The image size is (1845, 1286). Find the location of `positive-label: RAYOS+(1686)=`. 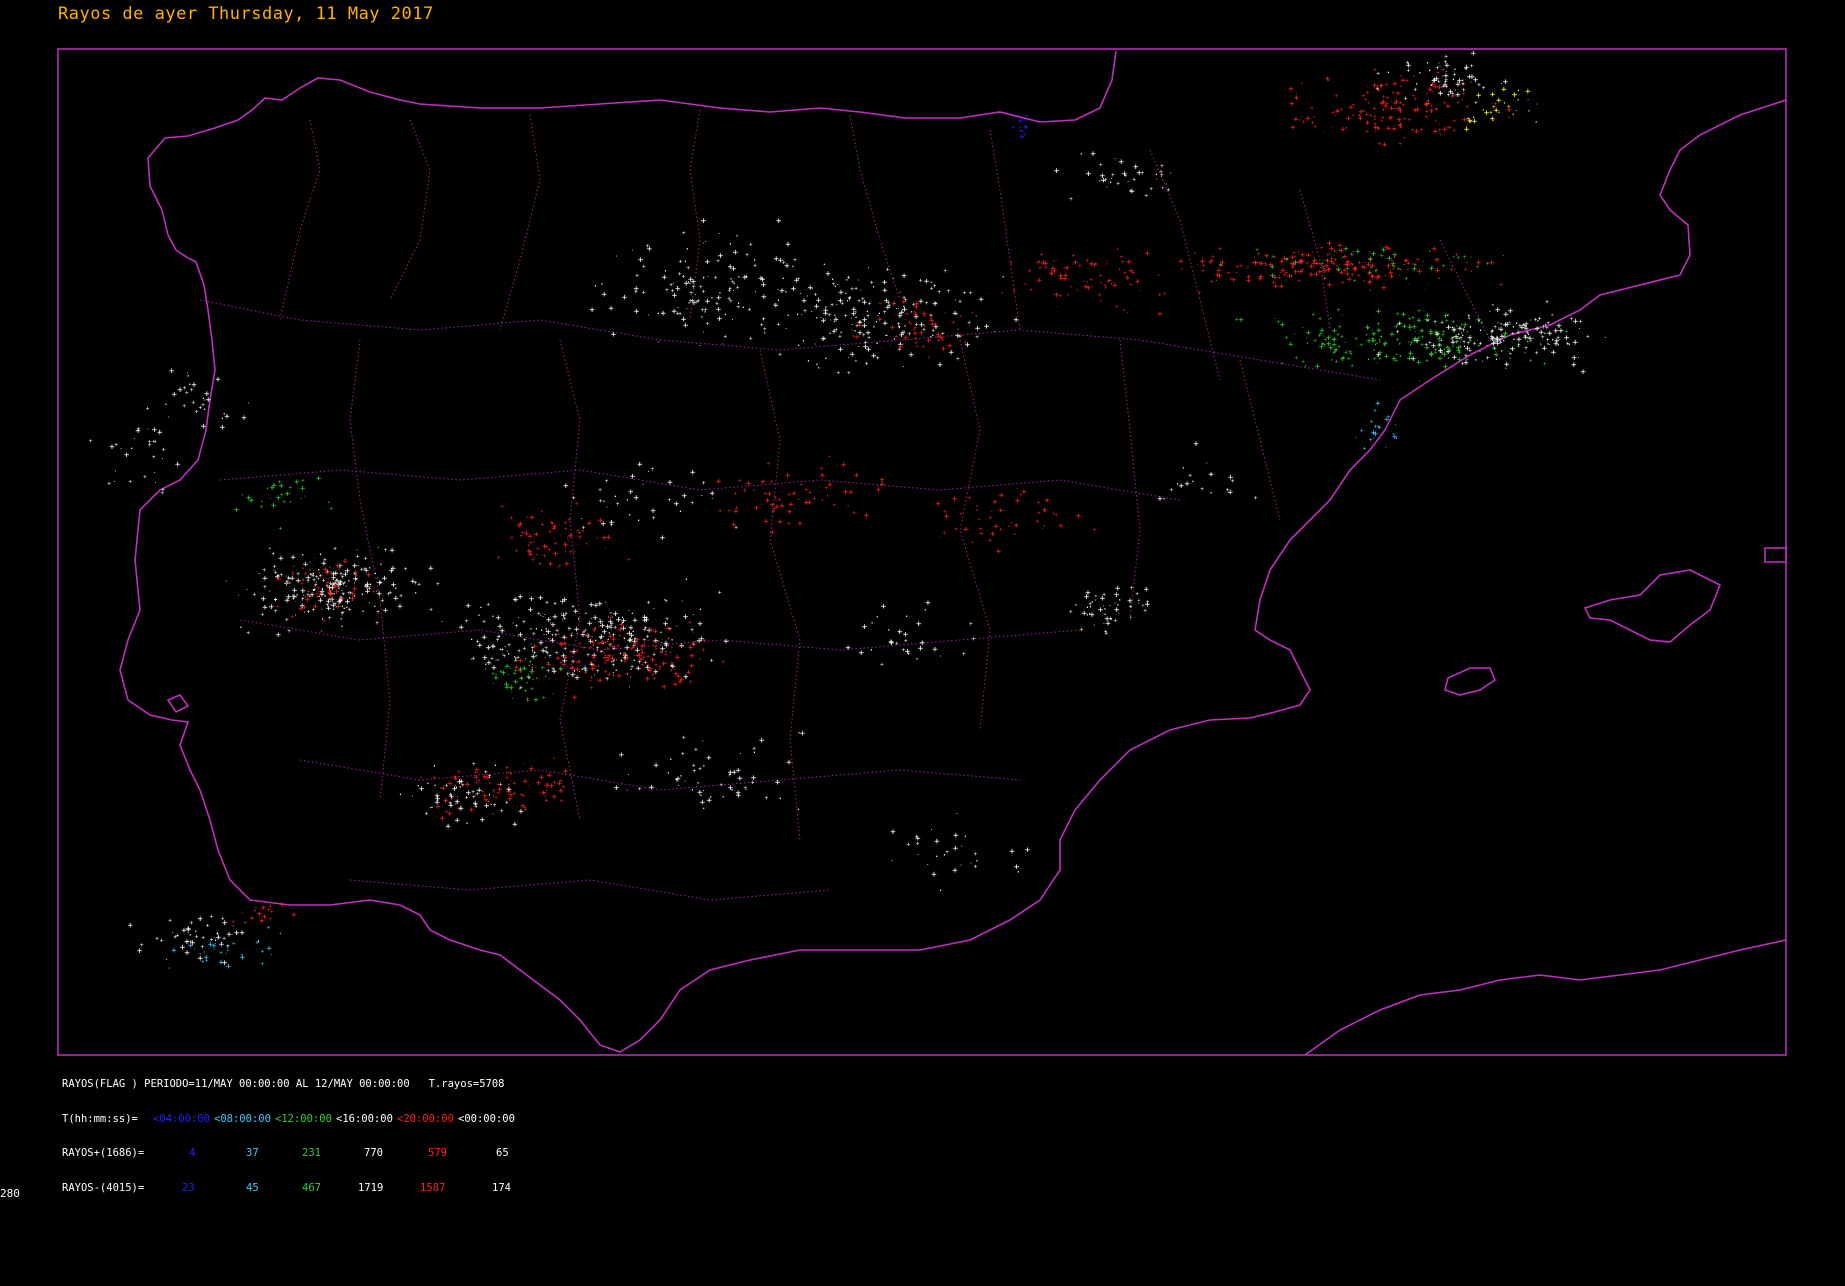

positive-label: RAYOS+(1686)= is located at coordinates (103, 1153).